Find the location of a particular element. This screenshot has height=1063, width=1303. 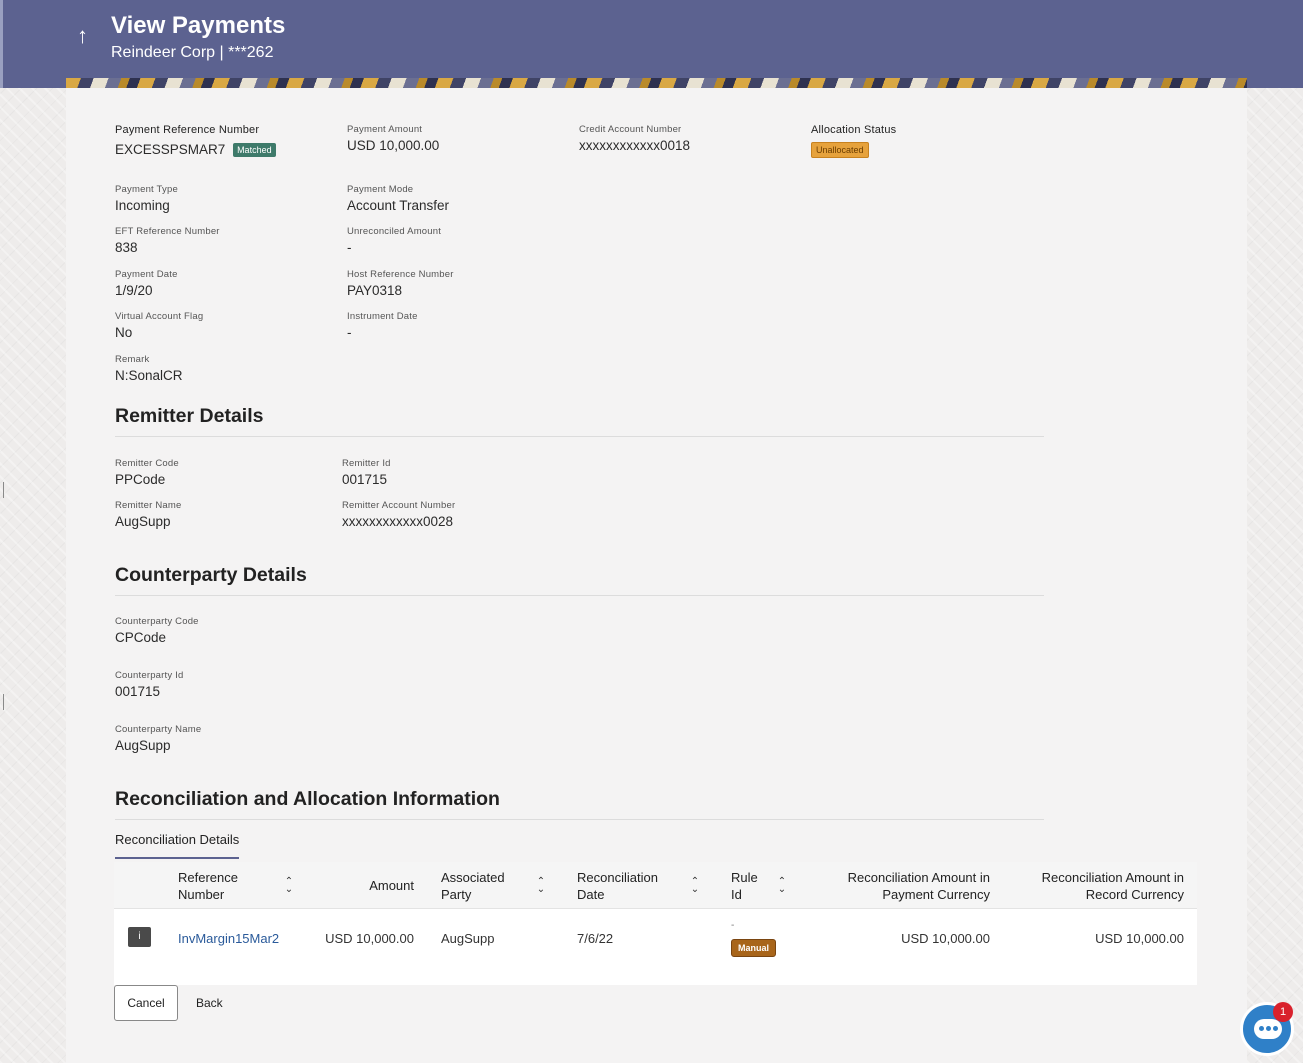

payment-mode-field: Payment Mode Account Transfer is located at coordinates (398, 198).